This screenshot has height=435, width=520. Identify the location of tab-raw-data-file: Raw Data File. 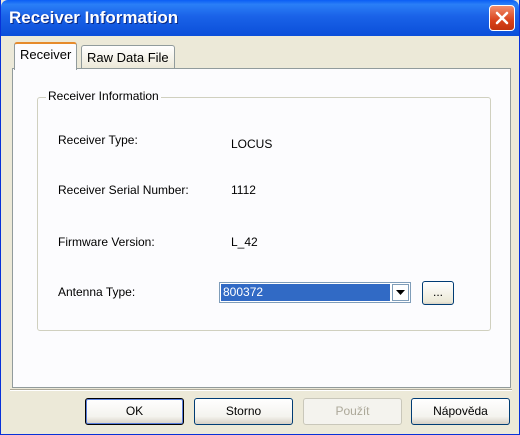
(128, 56).